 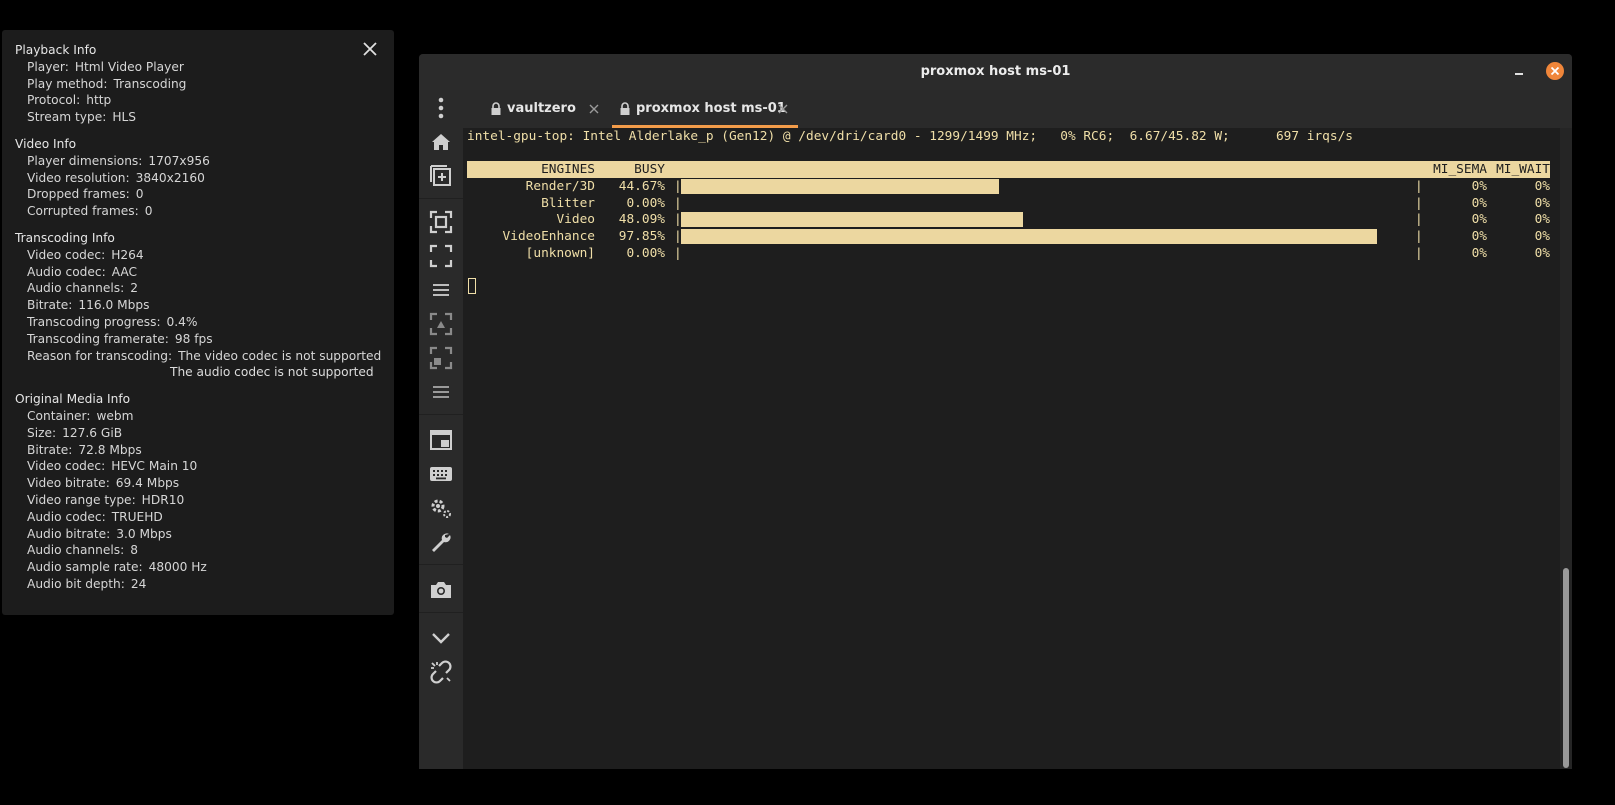 What do you see at coordinates (441, 474) in the screenshot?
I see `keyboard-icon` at bounding box center [441, 474].